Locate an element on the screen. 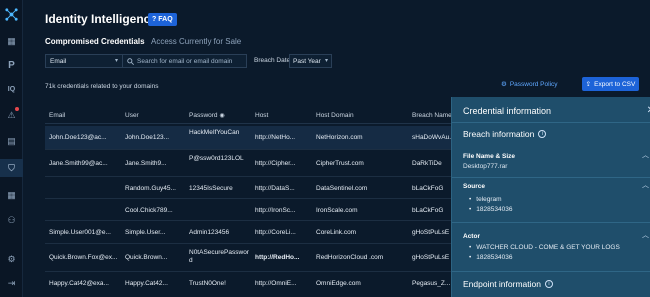 This screenshot has height=297, width=650. cell-password: Admin123456 is located at coordinates (209, 232).